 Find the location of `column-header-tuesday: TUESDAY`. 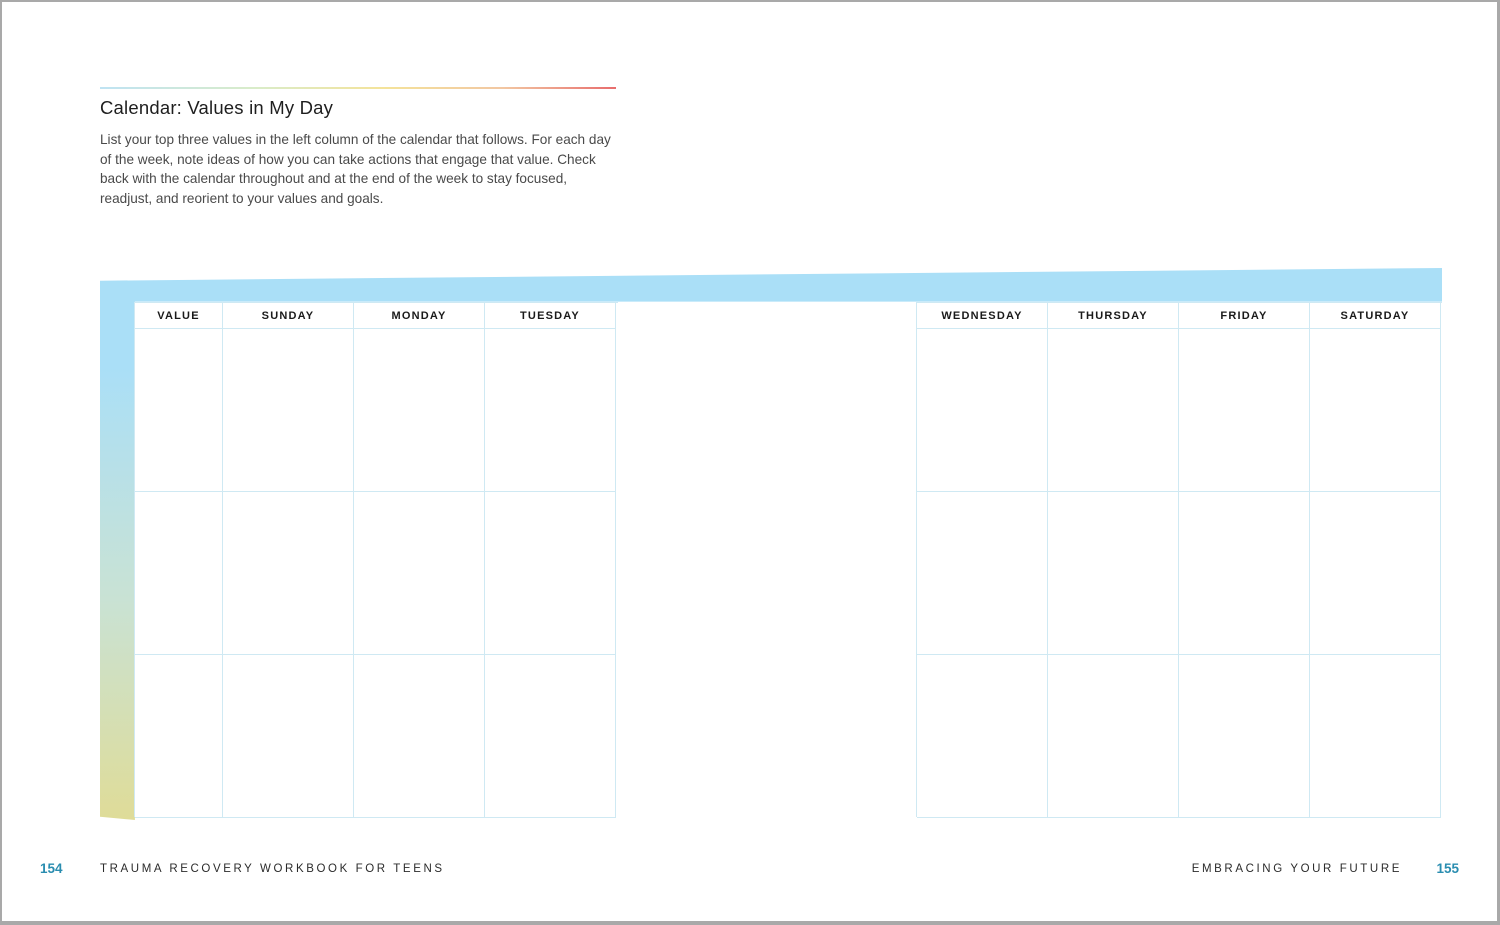

column-header-tuesday: TUESDAY is located at coordinates (550, 316).